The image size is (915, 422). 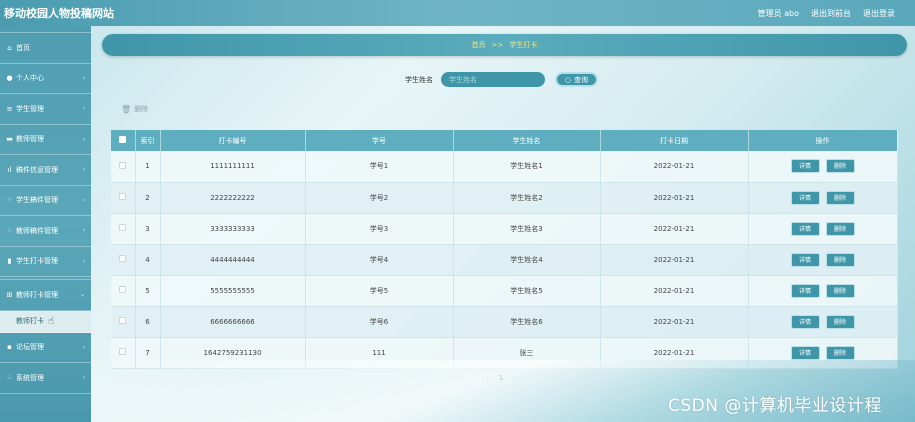 I want to click on student-number: 111, so click(x=379, y=352).